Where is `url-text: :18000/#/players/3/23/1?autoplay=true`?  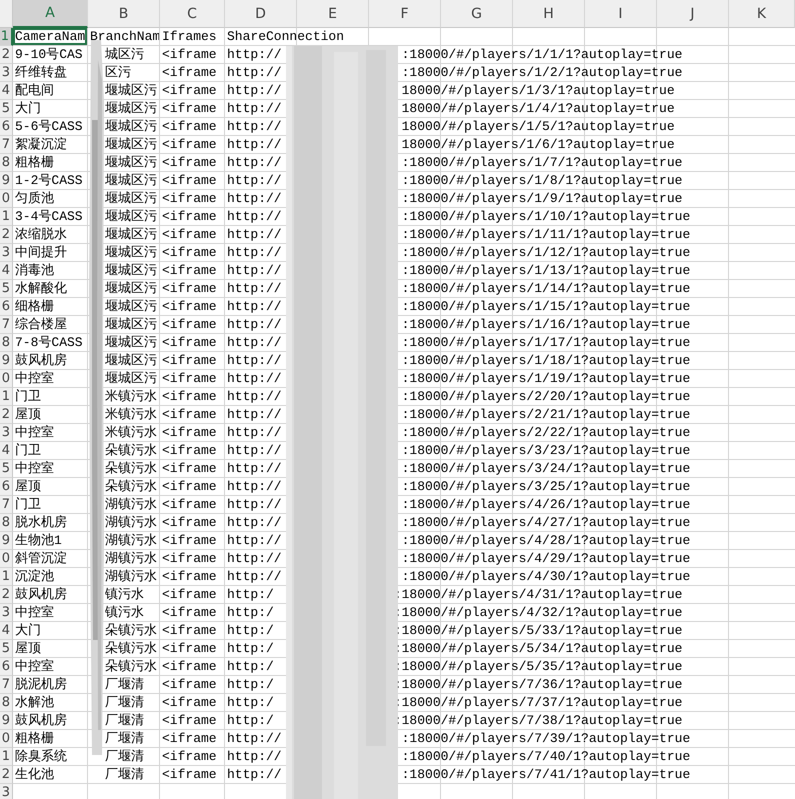
url-text: :18000/#/players/3/23/1?autoplay=true is located at coordinates (546, 450).